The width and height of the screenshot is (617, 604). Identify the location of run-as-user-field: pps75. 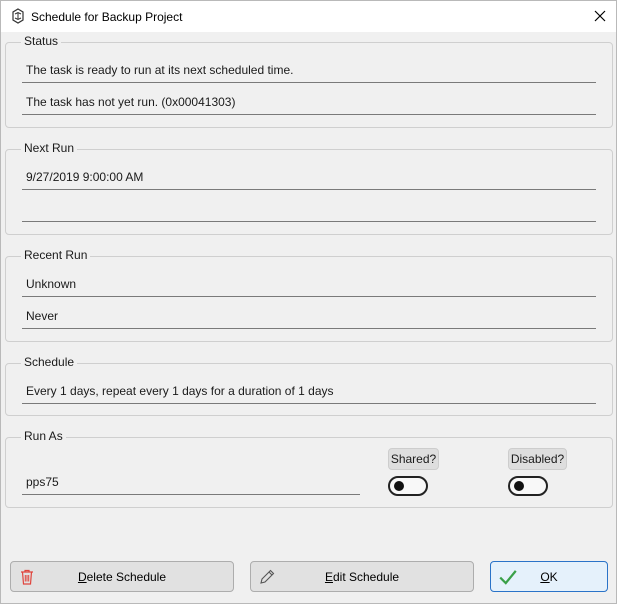
(191, 483).